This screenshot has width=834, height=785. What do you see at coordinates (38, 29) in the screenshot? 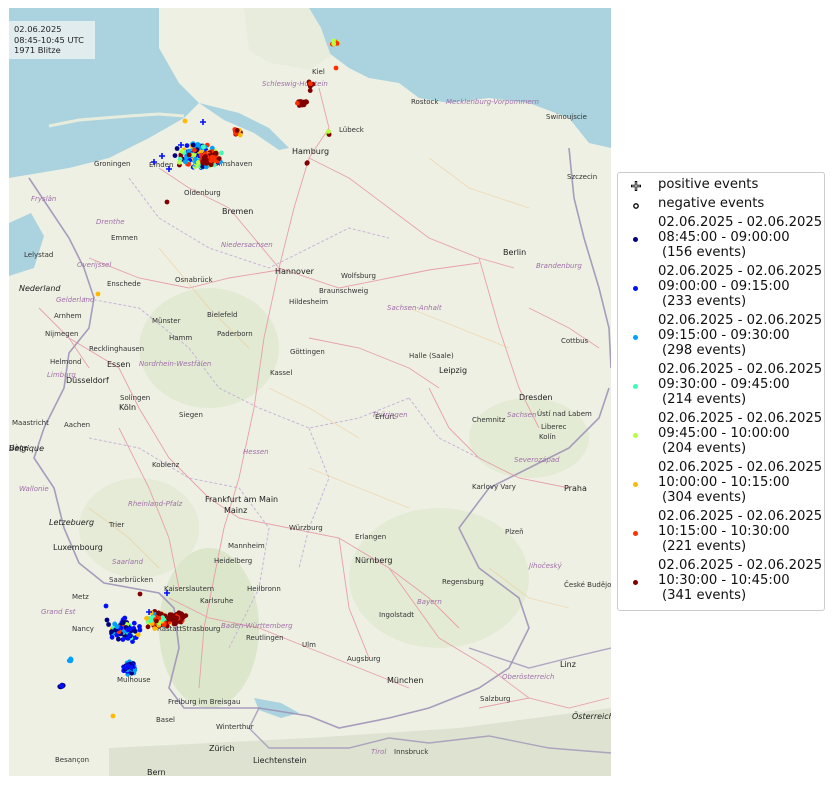
I see `info-date: 02.06.2025` at bounding box center [38, 29].